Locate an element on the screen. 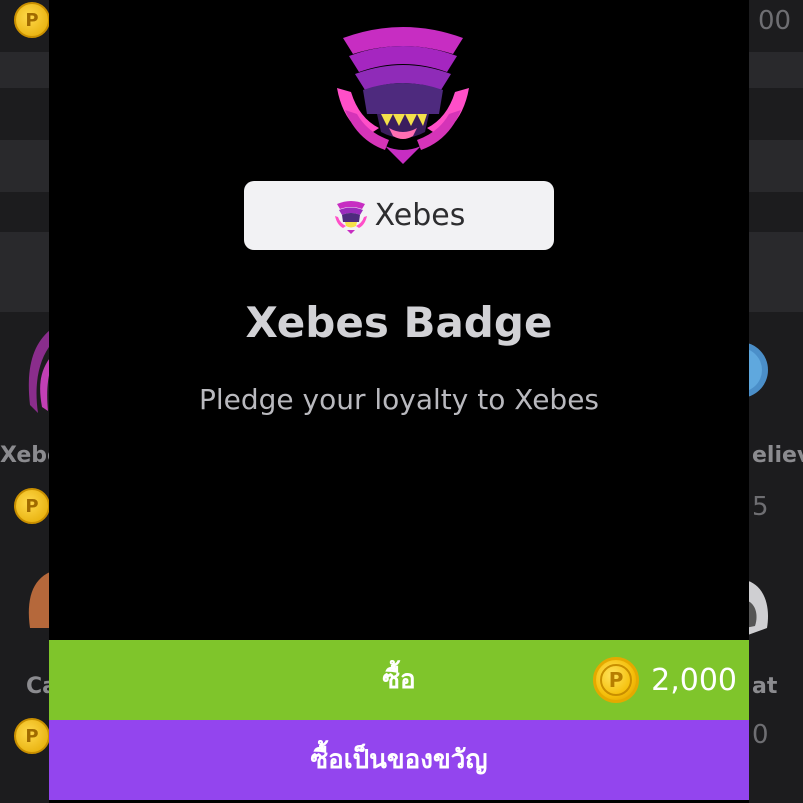  background-price: 00 is located at coordinates (775, 21).